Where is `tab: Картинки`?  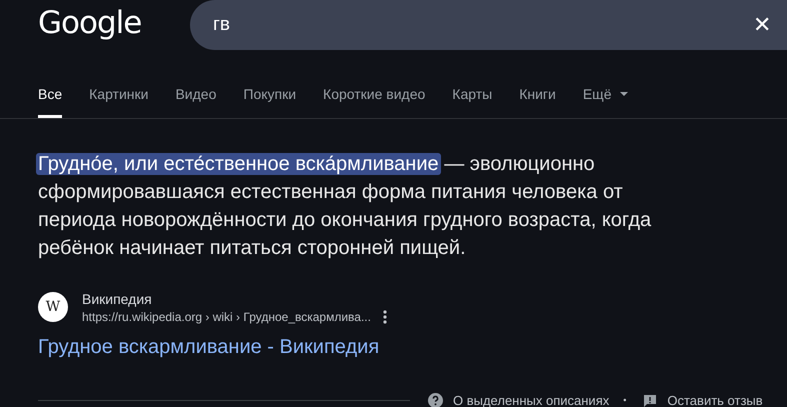
tab: Картинки is located at coordinates (118, 101).